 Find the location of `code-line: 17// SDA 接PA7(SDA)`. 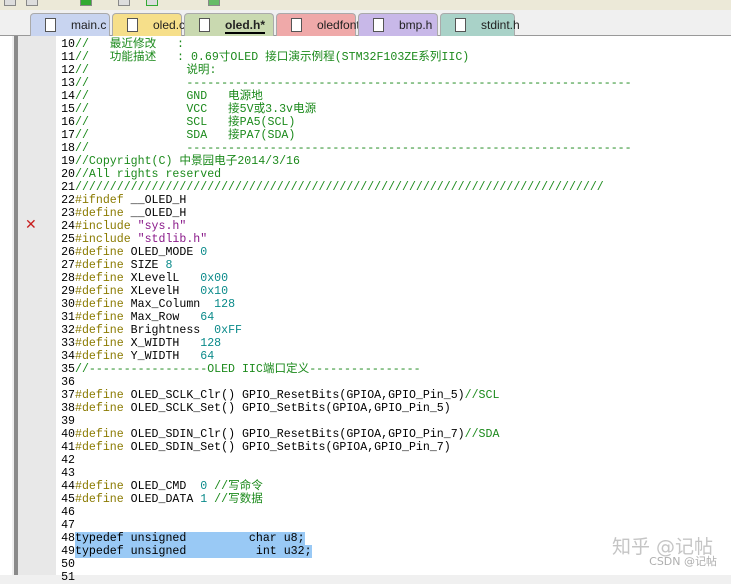

code-line: 17// SDA 接PA7(SDA) is located at coordinates (345, 135).